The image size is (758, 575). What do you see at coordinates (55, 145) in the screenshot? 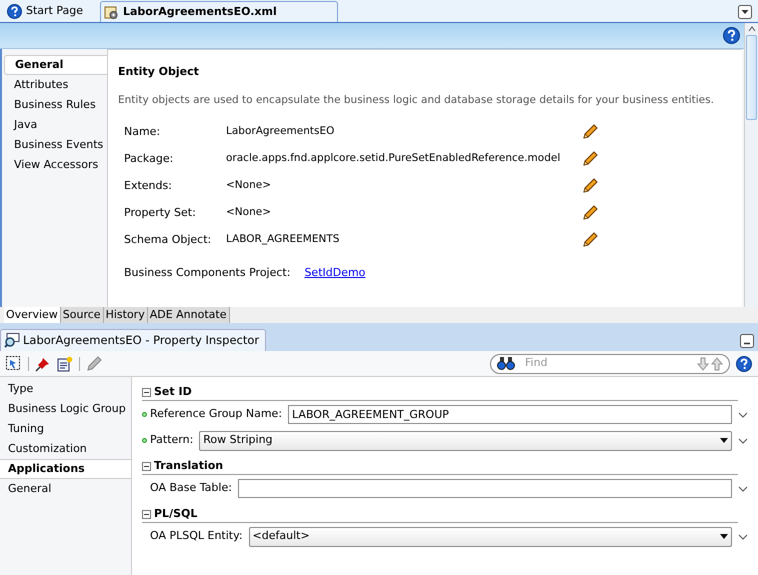
I see `nav-item: Business Events` at bounding box center [55, 145].